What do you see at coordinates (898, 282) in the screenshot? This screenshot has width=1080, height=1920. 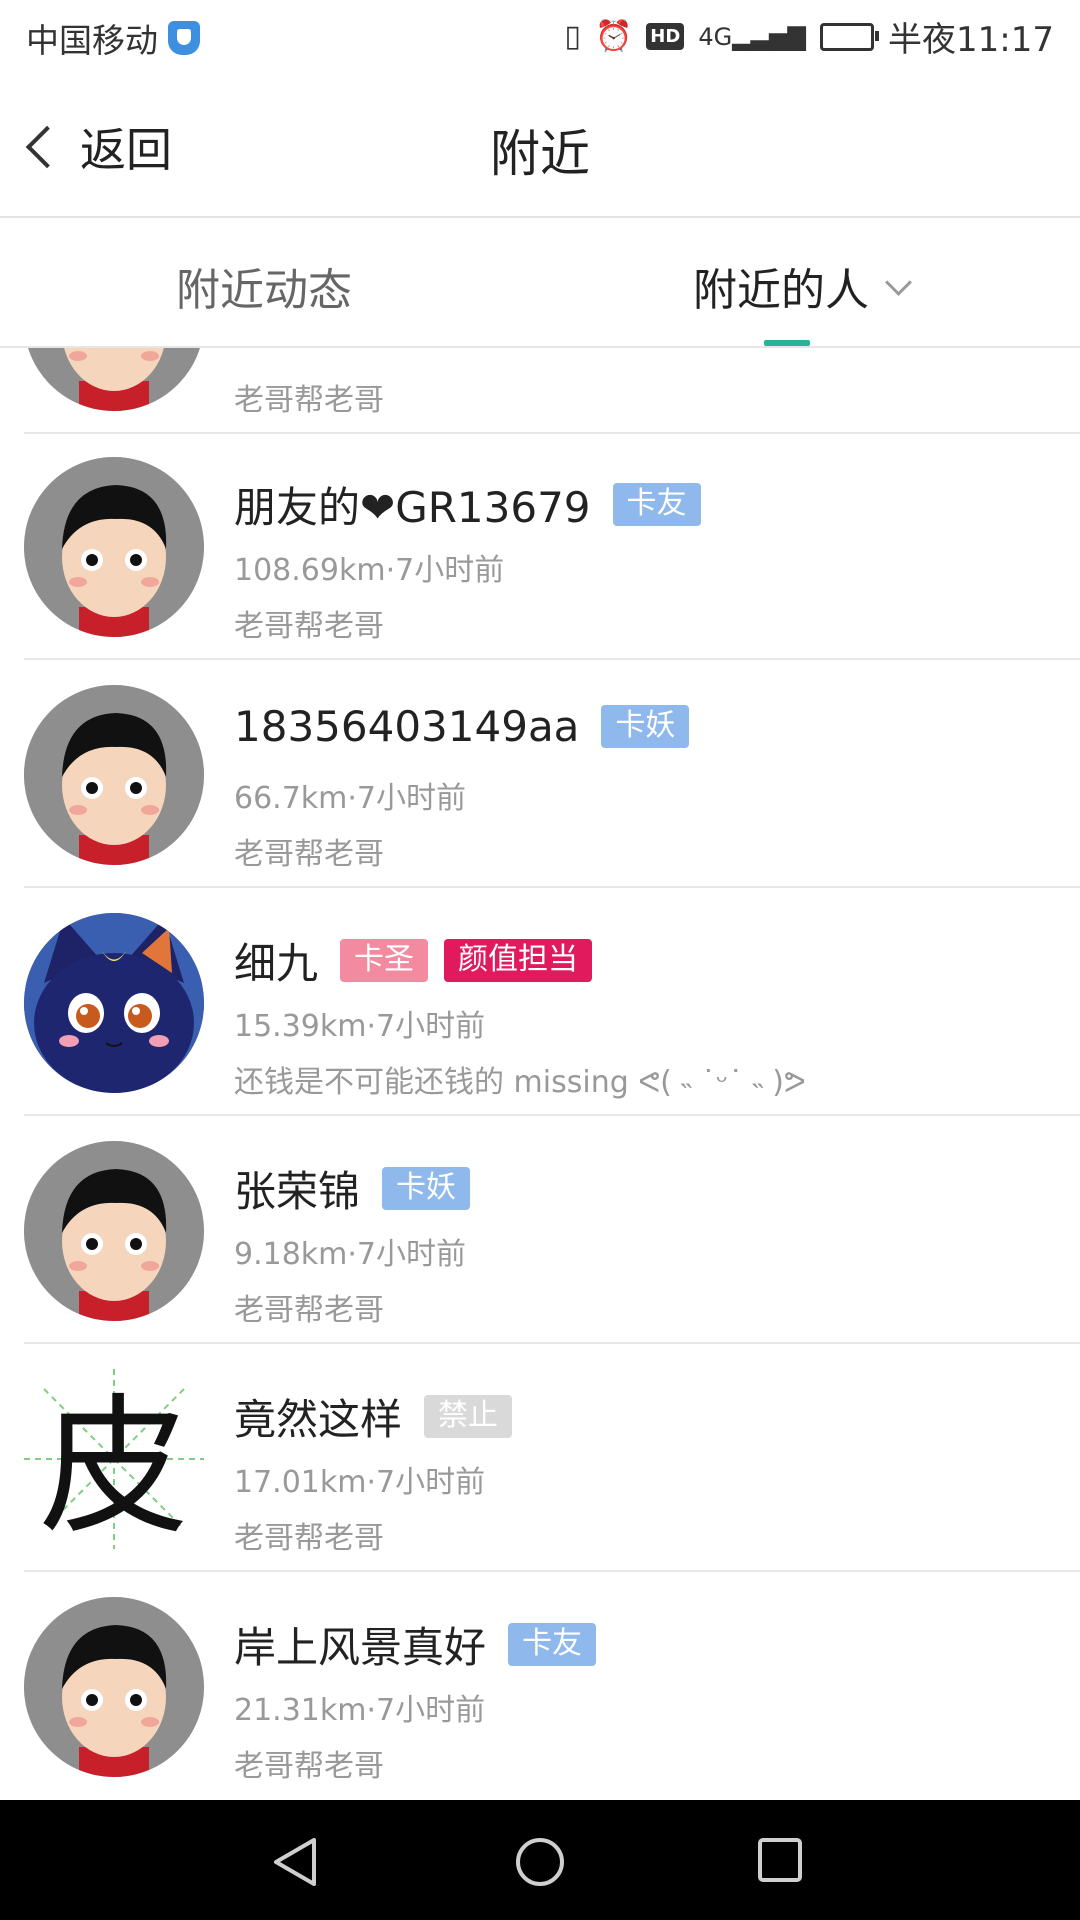 I see `chevron-down-icon` at bounding box center [898, 282].